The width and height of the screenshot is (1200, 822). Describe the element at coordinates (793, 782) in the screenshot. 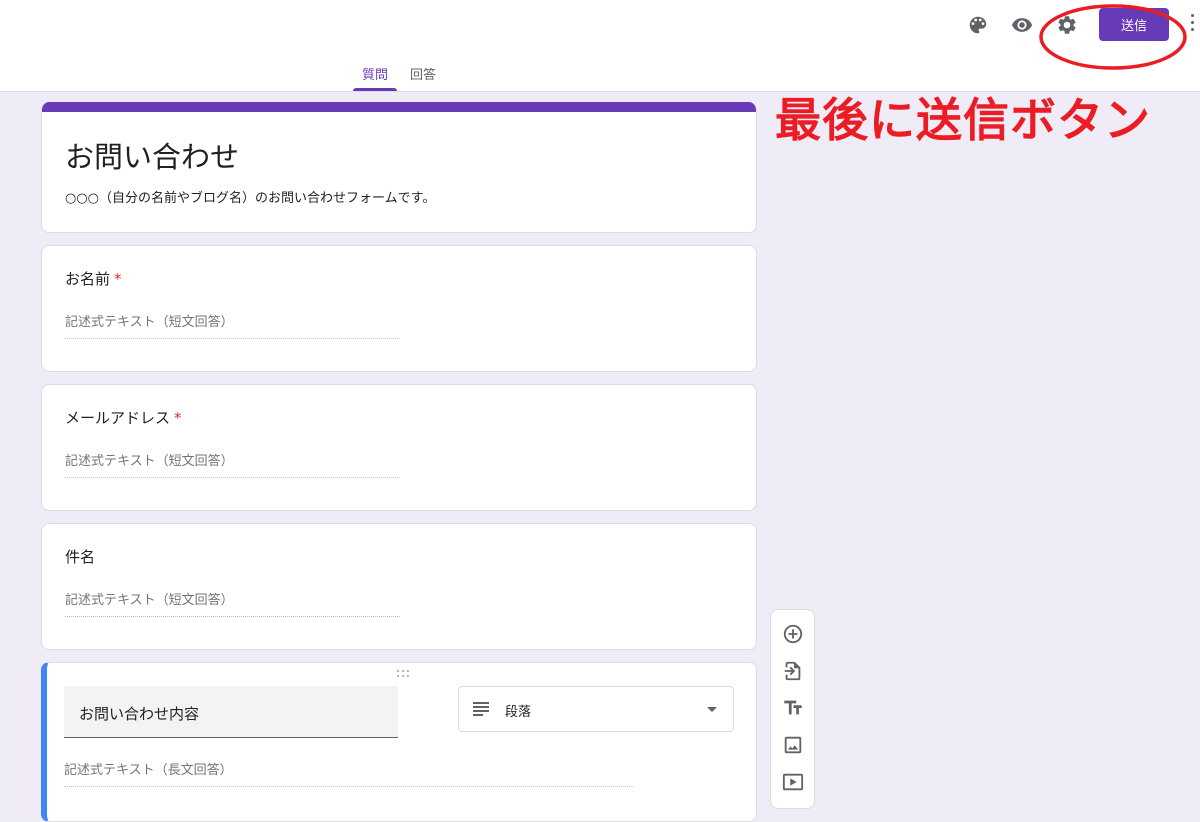

I see `add-video-icon` at that location.